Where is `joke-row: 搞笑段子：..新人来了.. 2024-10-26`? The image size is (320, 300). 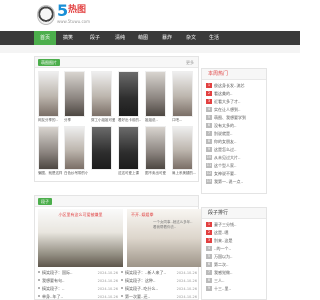 joke-row: 搞笑段子：..新人来了.. 2024-10-26 is located at coordinates (159, 273).